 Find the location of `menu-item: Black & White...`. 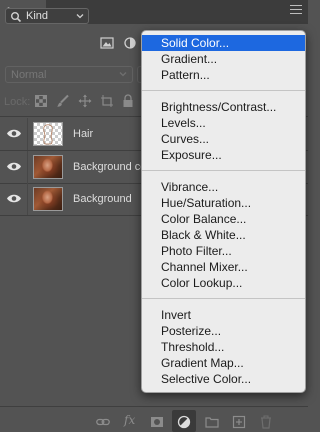

menu-item: Black & White... is located at coordinates (223, 235).